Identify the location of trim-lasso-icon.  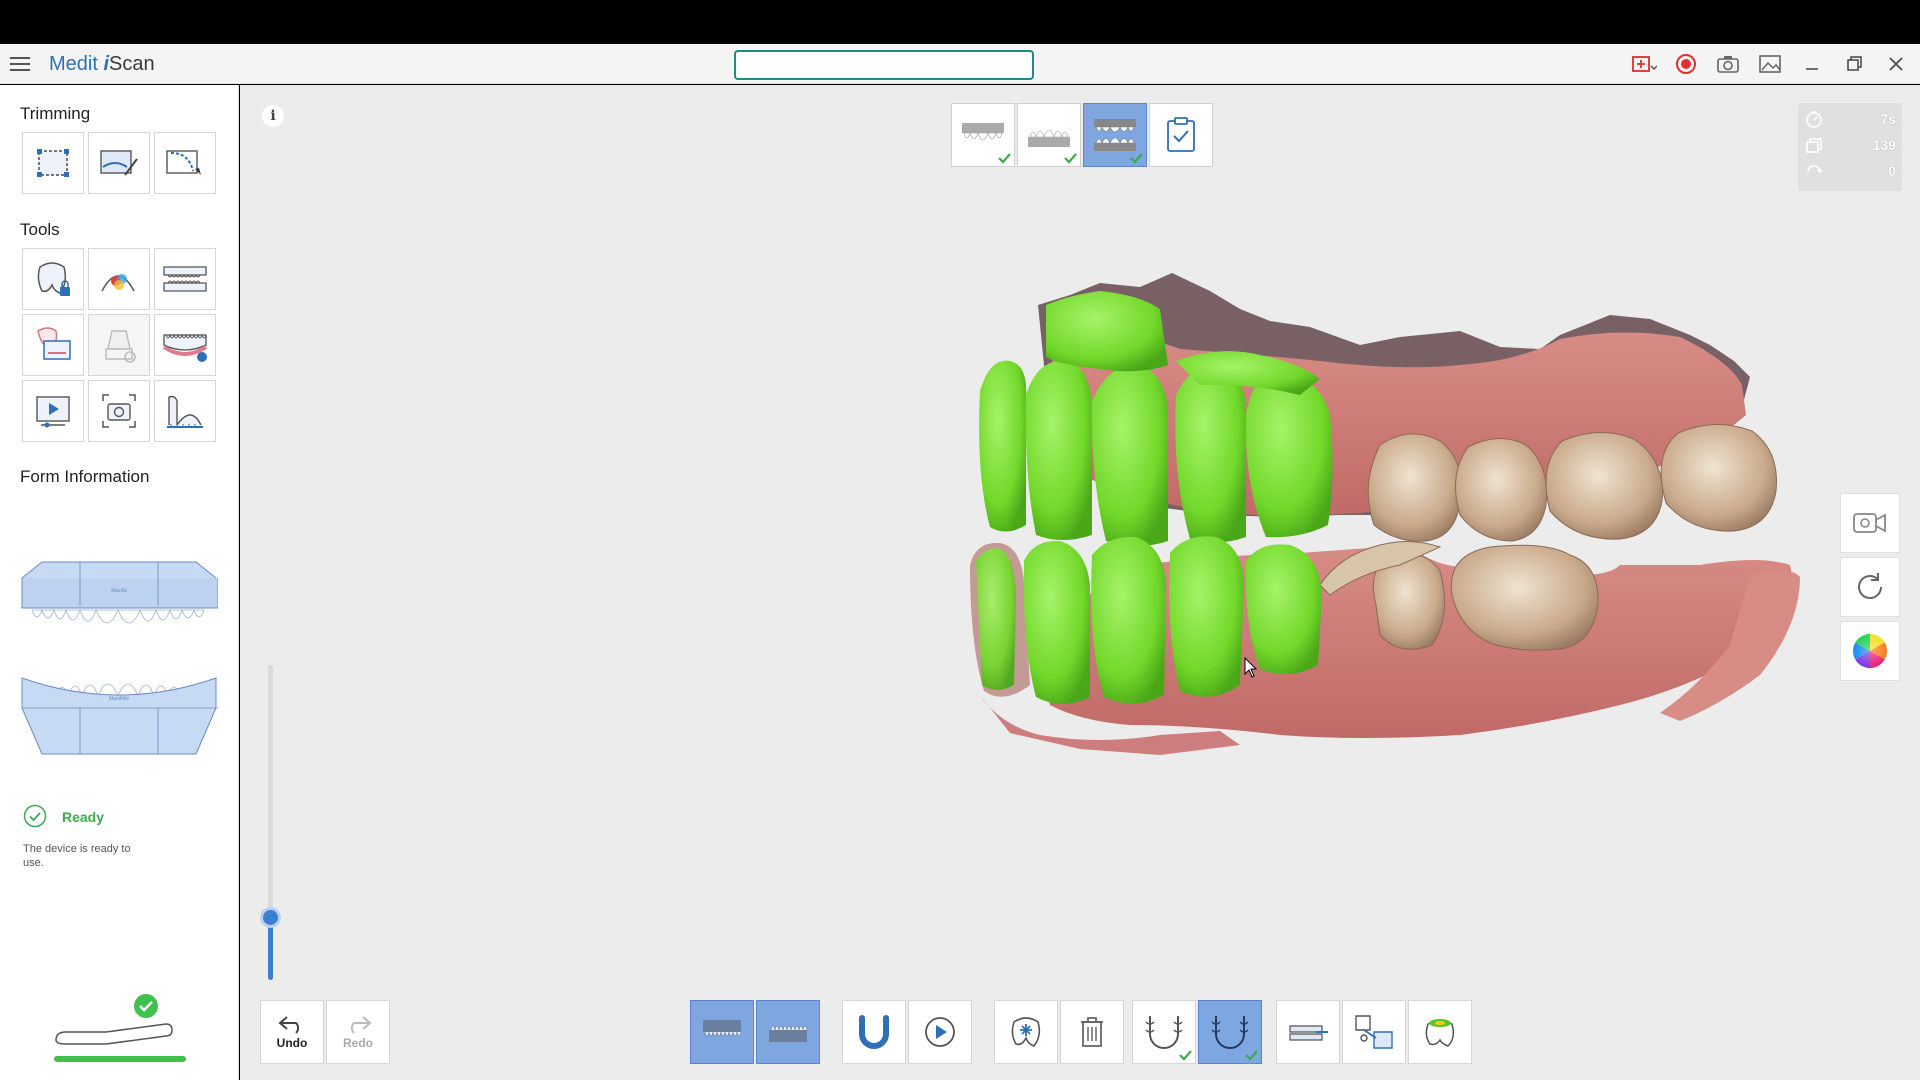
(119, 163).